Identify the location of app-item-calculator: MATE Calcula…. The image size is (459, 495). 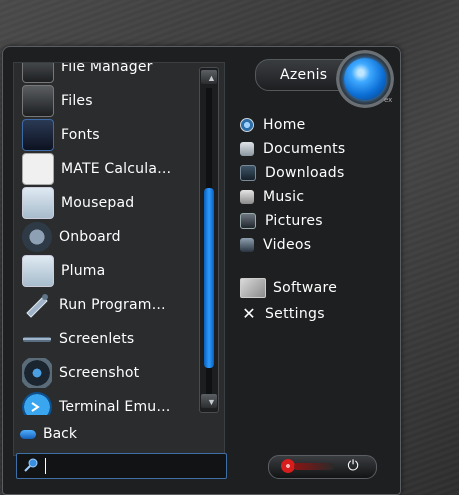
(105, 169).